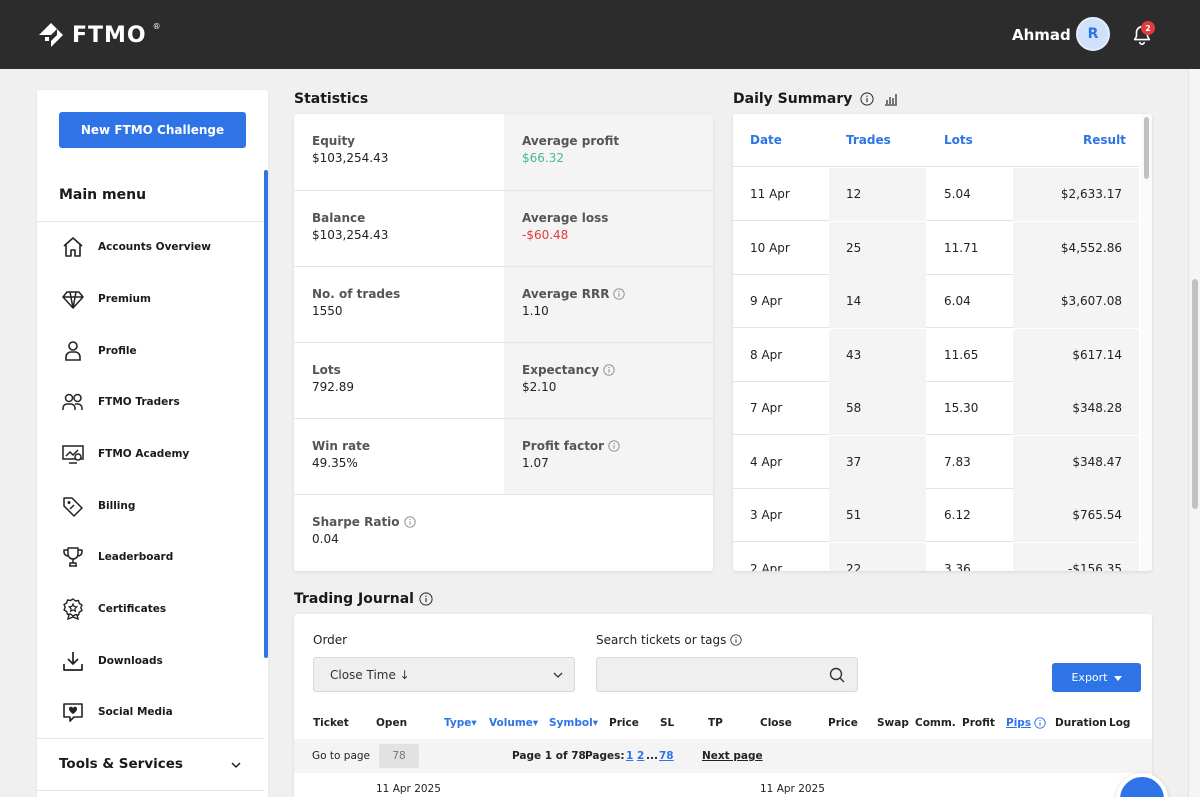  Describe the element at coordinates (766, 566) in the screenshot. I see `cell-date: 2 Apr` at that location.